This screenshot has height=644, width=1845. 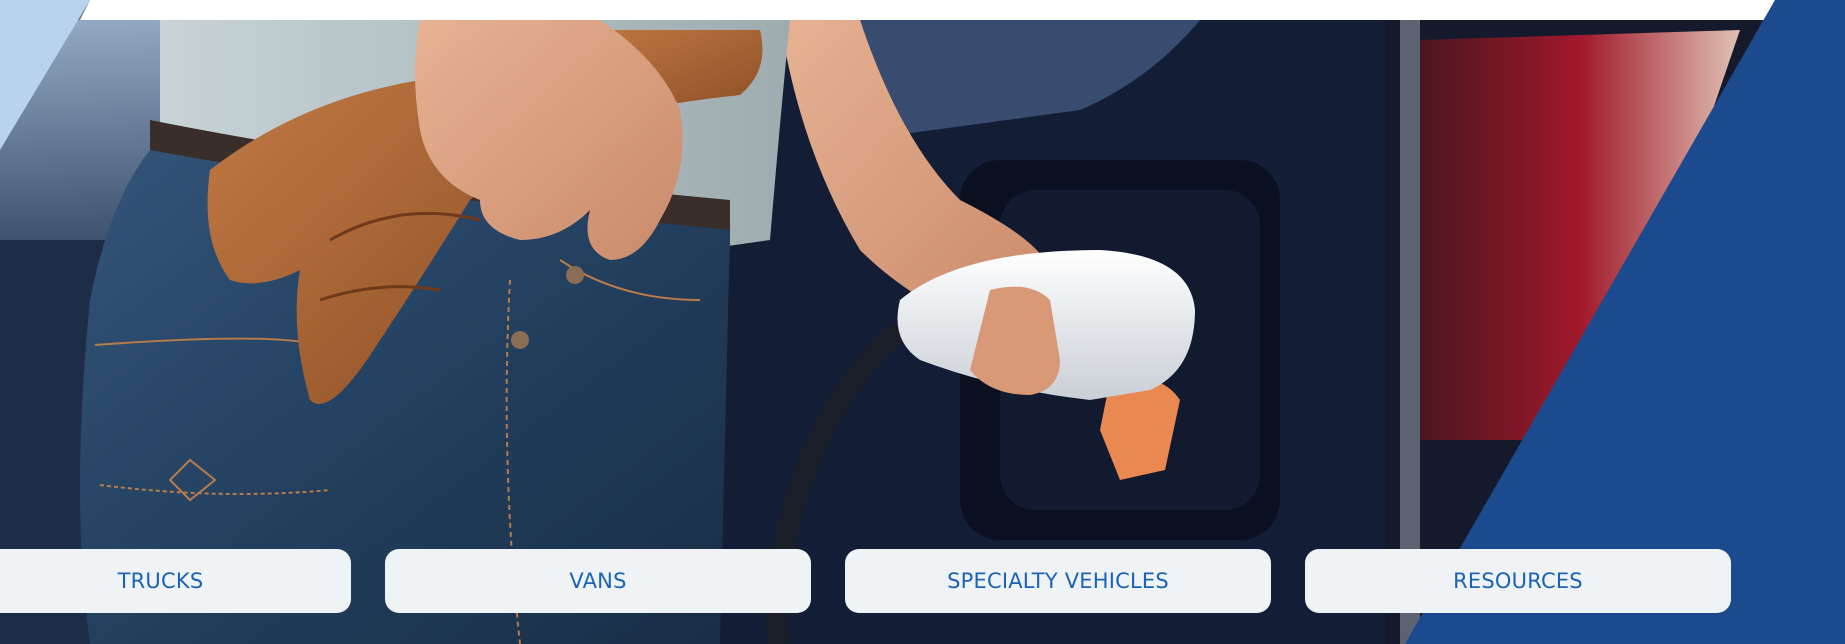 I want to click on specialty-vehicles-button: SPECIALTY VEHICLES, so click(x=1058, y=581).